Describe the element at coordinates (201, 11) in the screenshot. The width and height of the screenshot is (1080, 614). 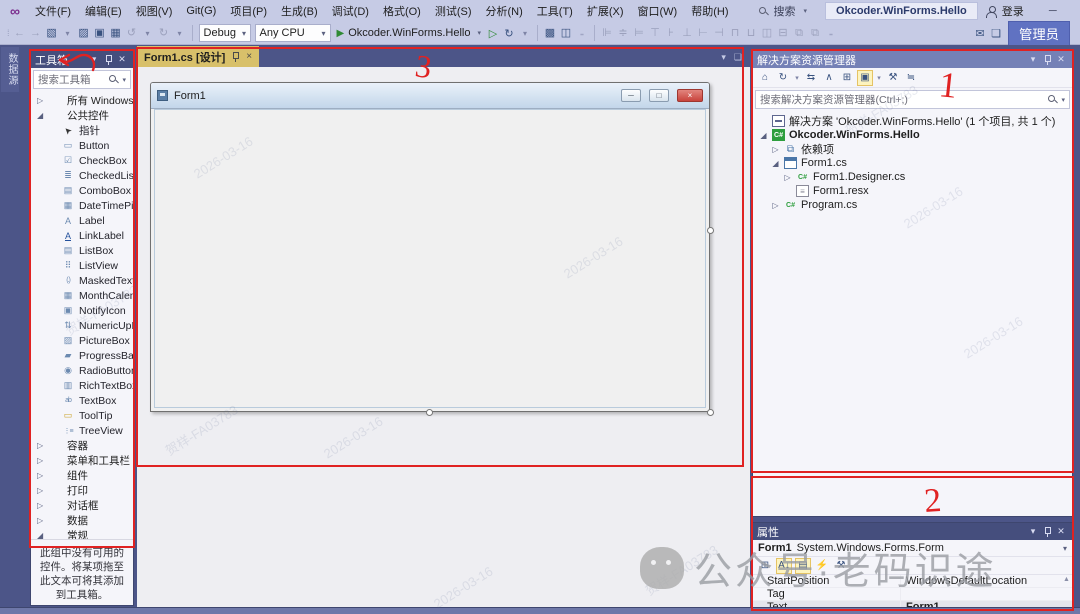
I see `menu-item: Git(G)` at that location.